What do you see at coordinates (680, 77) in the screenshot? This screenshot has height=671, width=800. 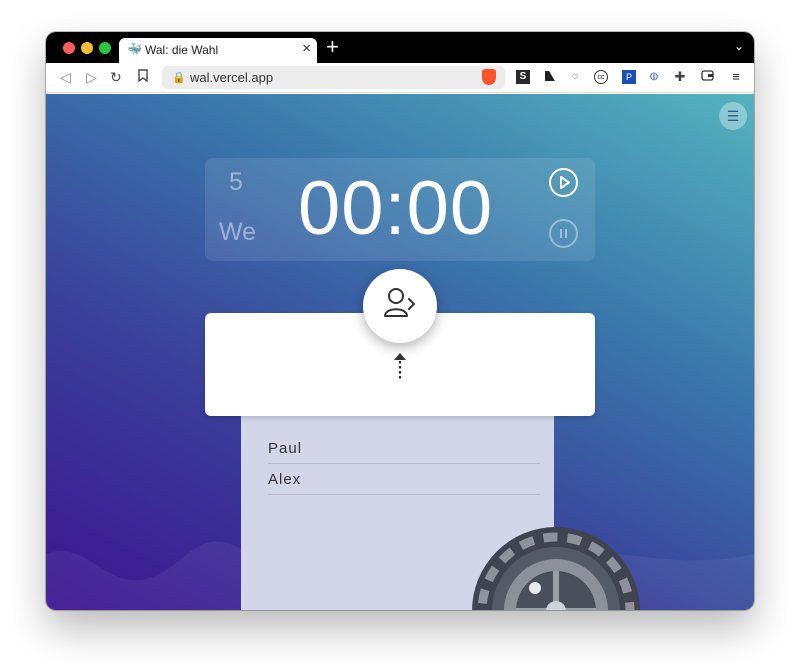 I see `puzzle-extensions-icon: ✚` at bounding box center [680, 77].